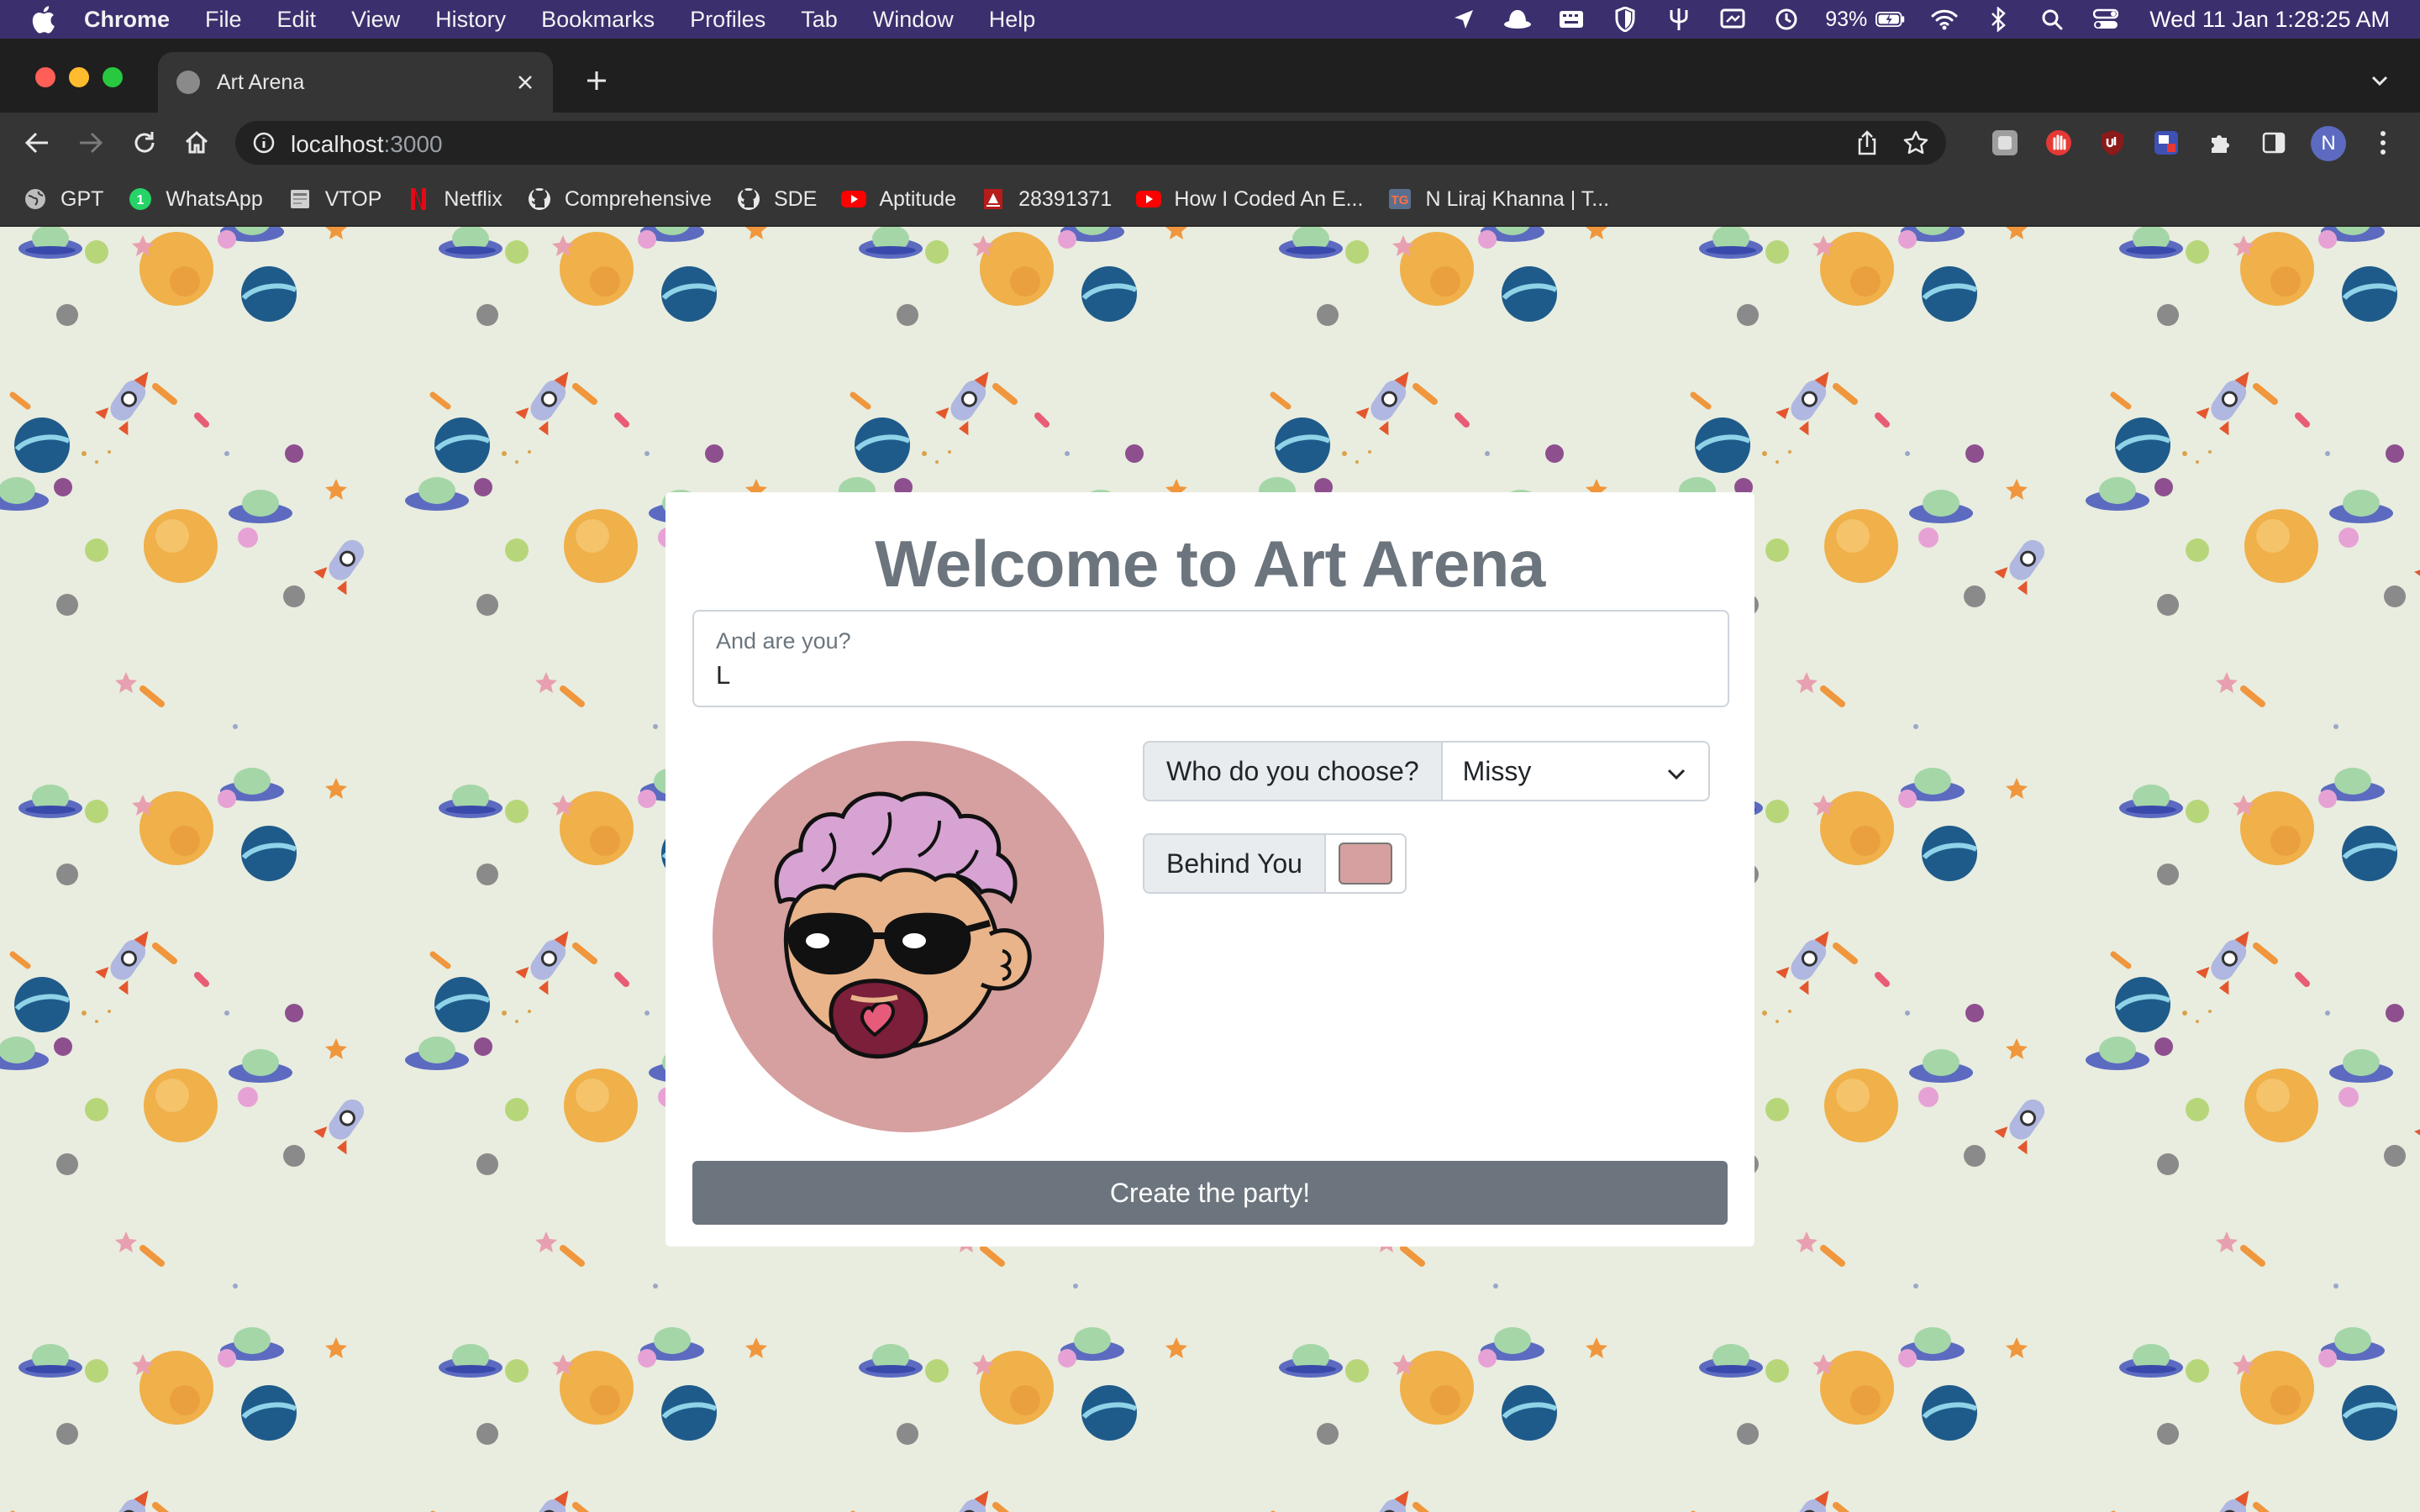 Image resolution: width=2420 pixels, height=1512 pixels. I want to click on battery-percentage: 93%, so click(1847, 19).